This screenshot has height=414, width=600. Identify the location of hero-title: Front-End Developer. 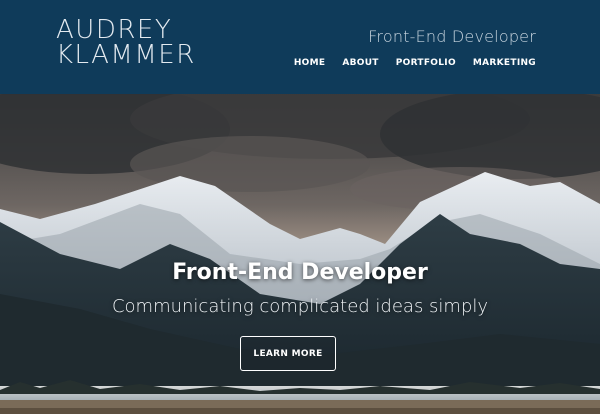
(300, 272).